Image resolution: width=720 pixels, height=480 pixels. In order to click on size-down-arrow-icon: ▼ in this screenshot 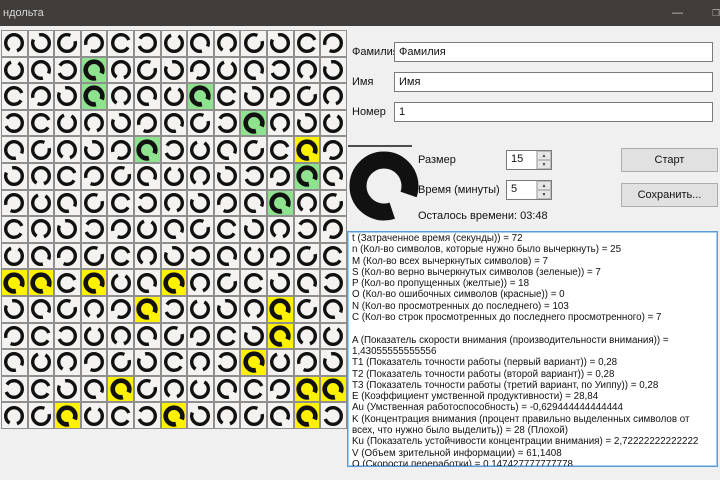, I will do `click(544, 164)`.